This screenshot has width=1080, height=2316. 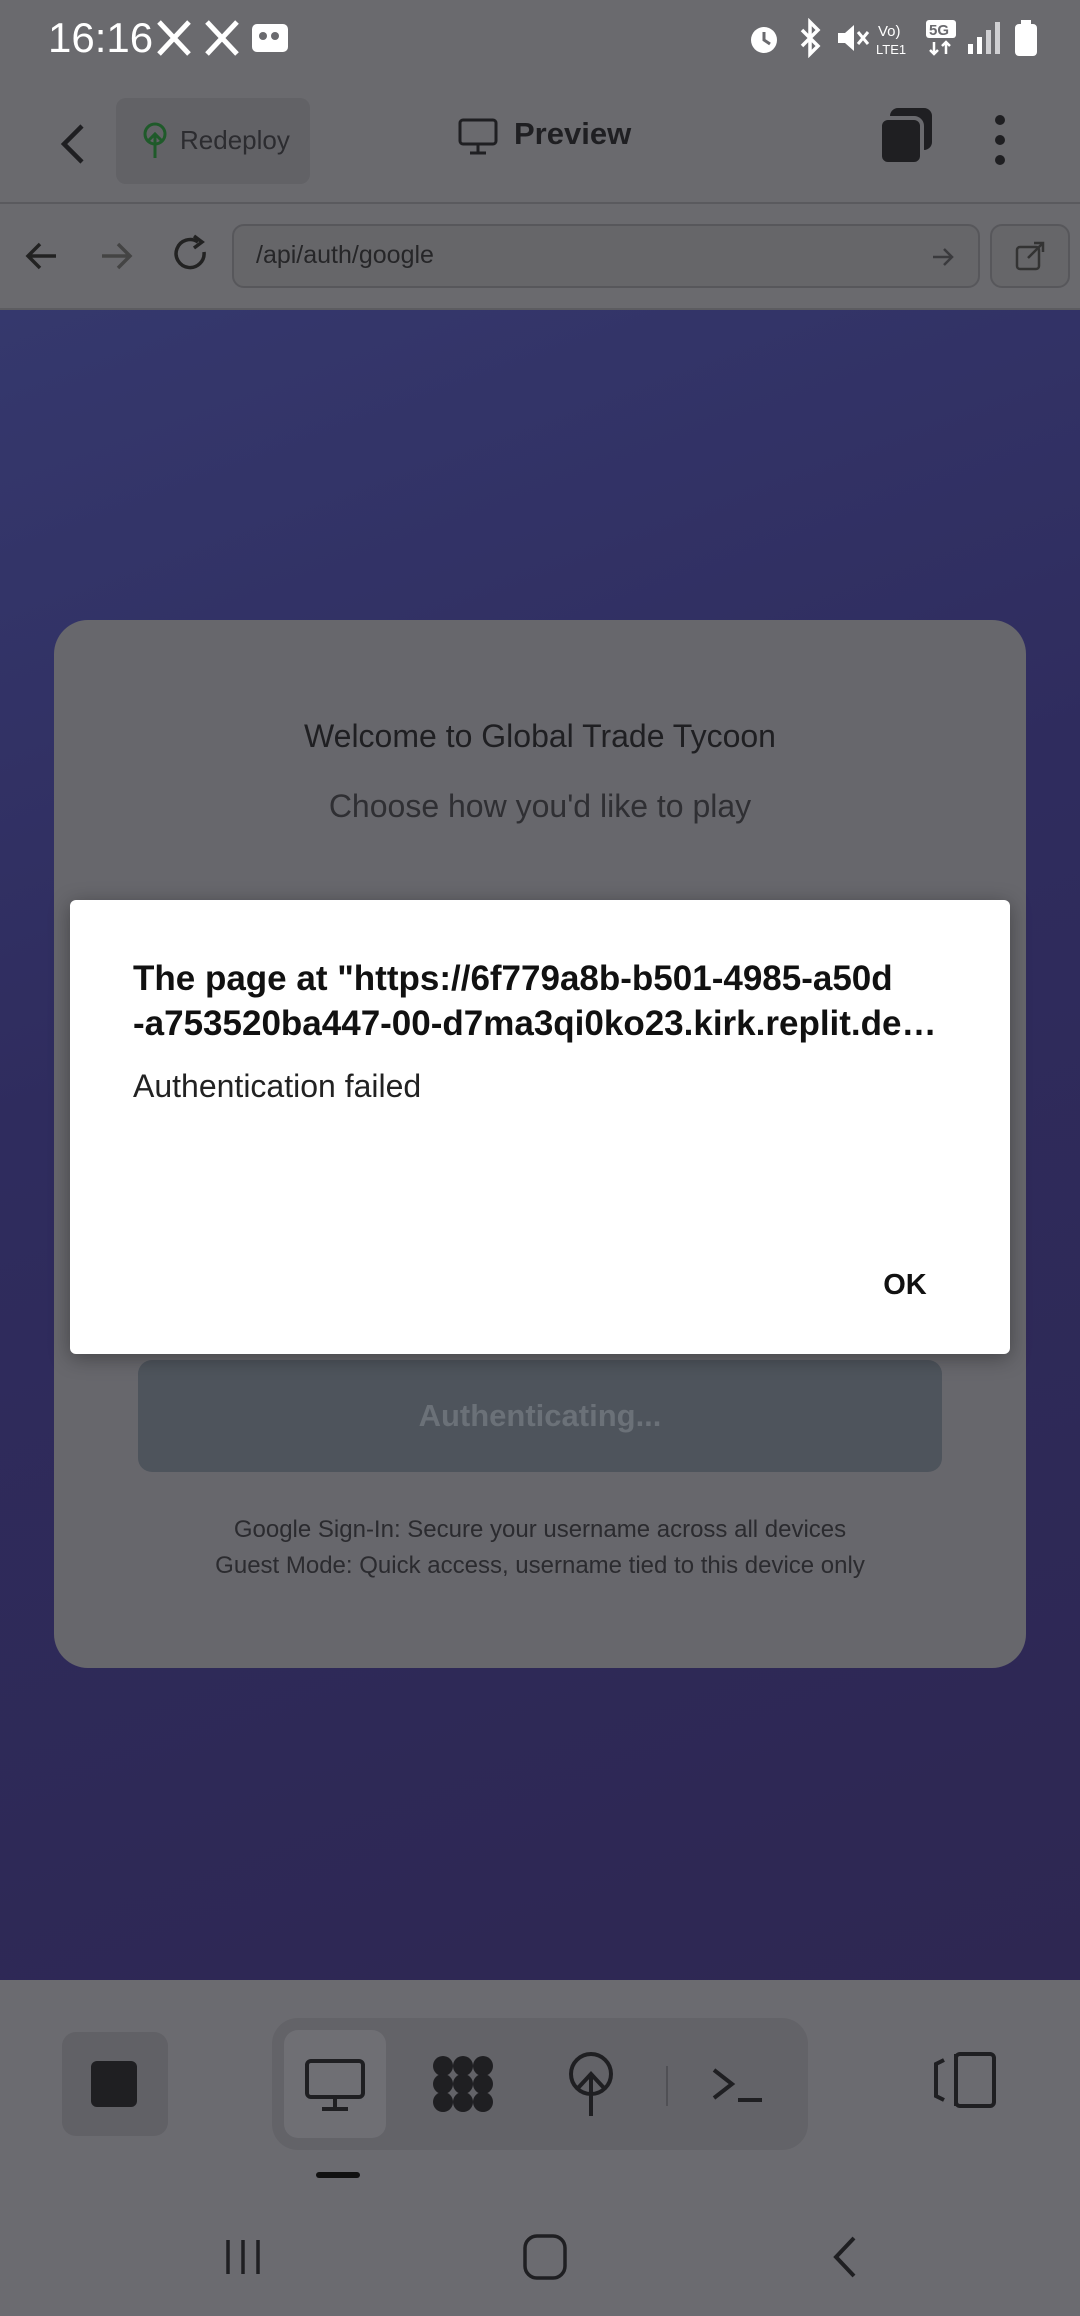 I want to click on stop-icon, so click(x=114, y=2084).